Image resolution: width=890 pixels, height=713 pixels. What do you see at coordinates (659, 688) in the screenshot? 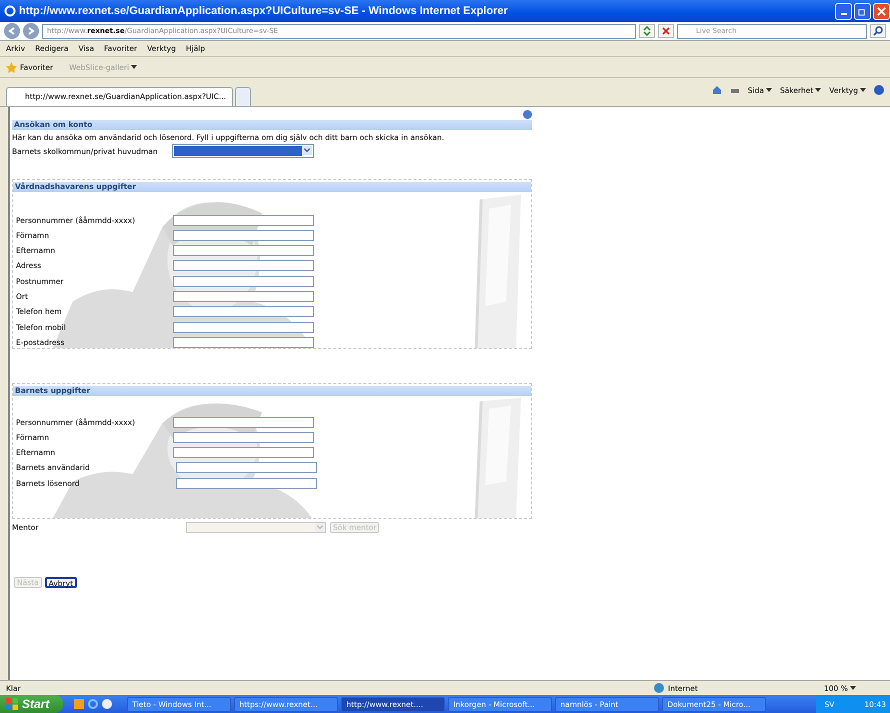
I see `globe-icon` at bounding box center [659, 688].